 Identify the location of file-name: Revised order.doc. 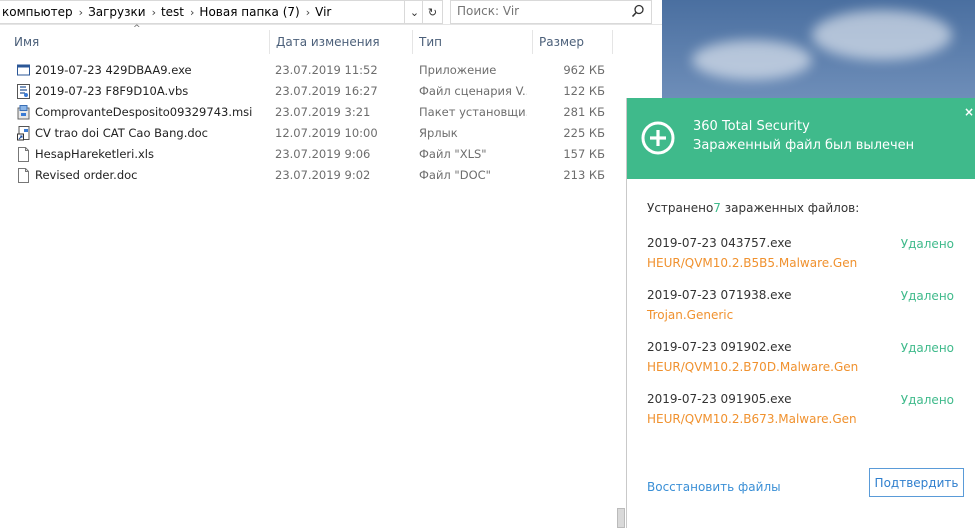
(86, 175).